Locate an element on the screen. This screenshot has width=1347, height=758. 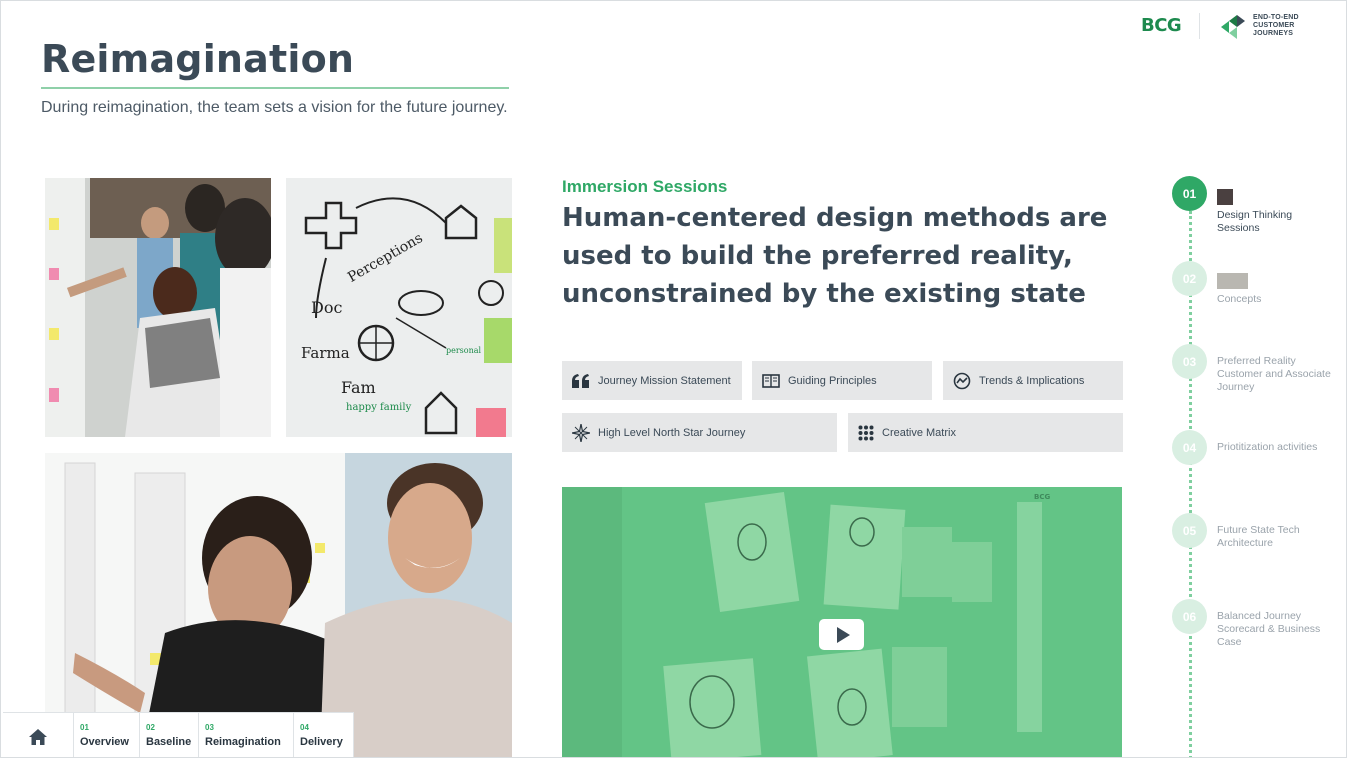
step-05-circle: 05 is located at coordinates (1189, 530).